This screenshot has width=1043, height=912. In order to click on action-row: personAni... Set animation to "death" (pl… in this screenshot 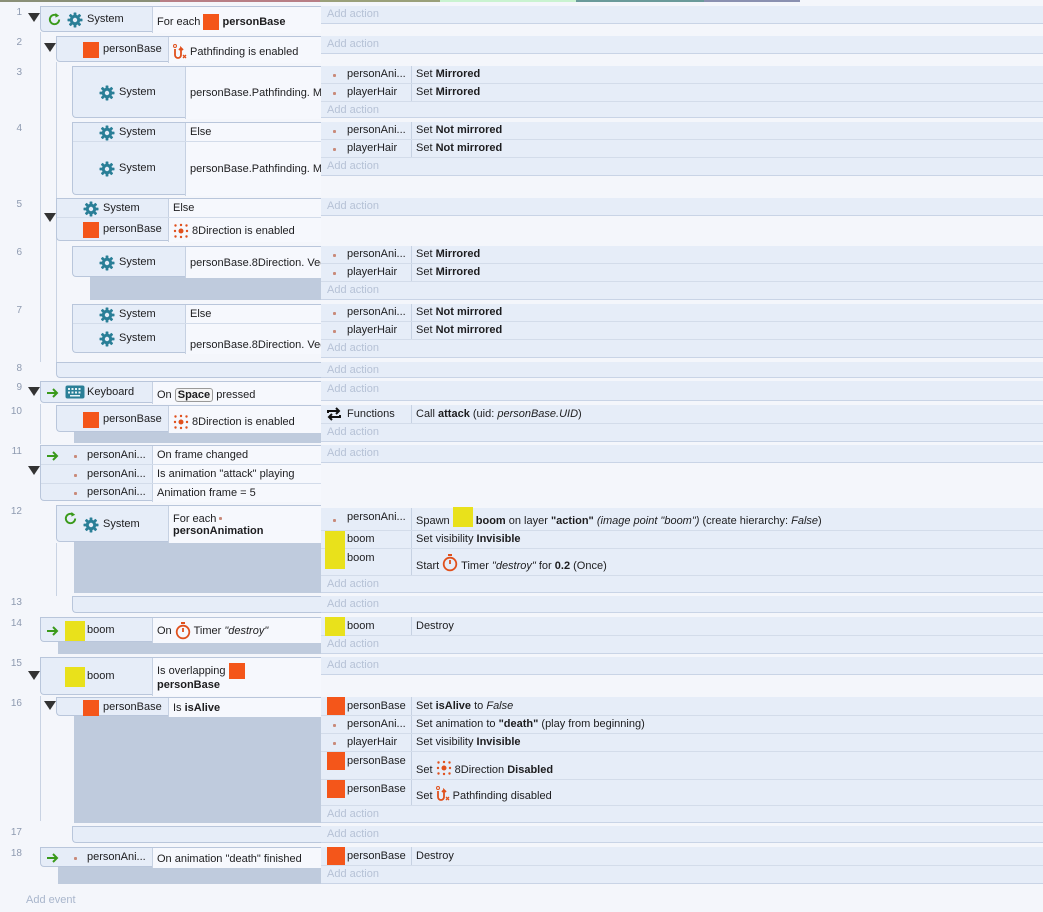, I will do `click(682, 725)`.